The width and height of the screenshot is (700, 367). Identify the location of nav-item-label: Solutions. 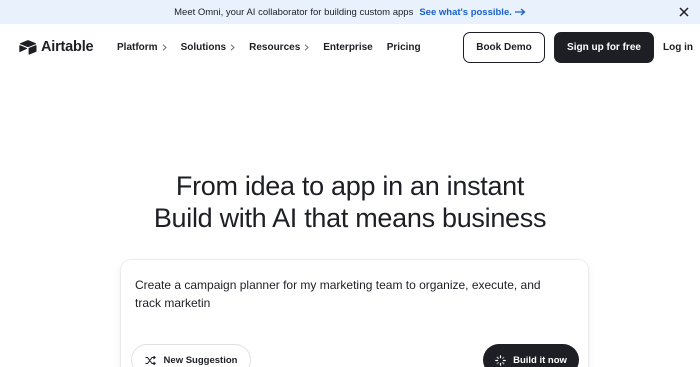
(203, 47).